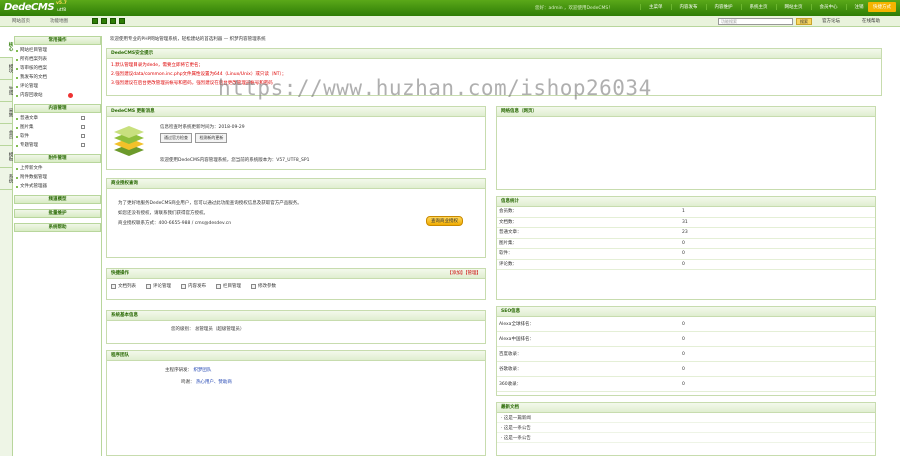 This screenshot has width=900, height=456. Describe the element at coordinates (57, 68) in the screenshot. I see `sidebar-item-pending-docs: 等审核的档案` at that location.